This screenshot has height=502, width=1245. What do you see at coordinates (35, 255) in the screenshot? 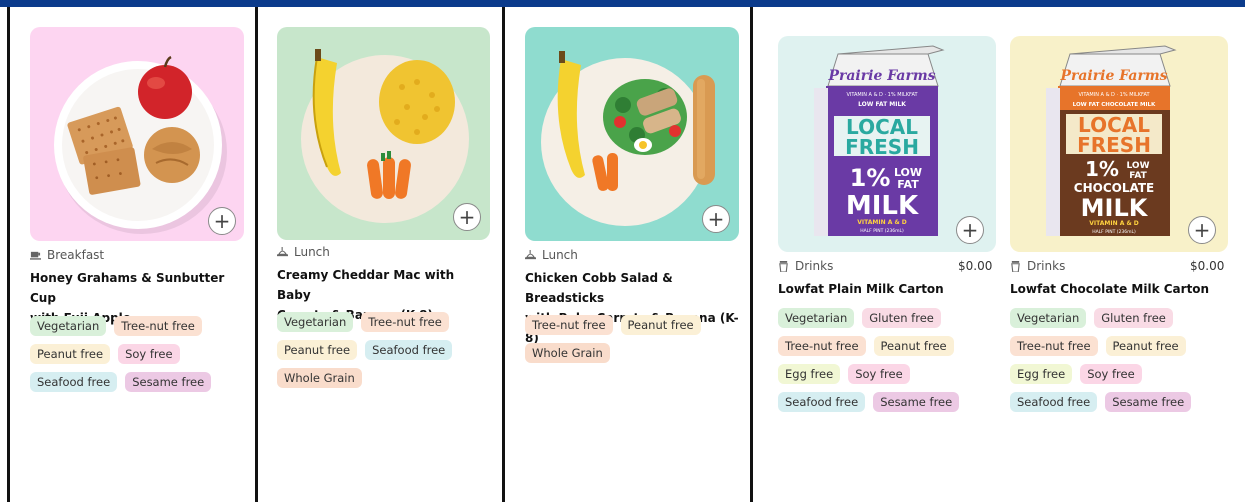
I see `breakfast-icon` at bounding box center [35, 255].